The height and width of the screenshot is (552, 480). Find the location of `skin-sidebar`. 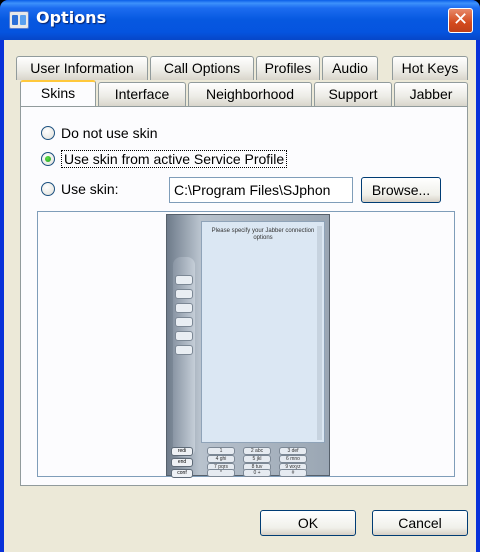

skin-sidebar is located at coordinates (184, 357).